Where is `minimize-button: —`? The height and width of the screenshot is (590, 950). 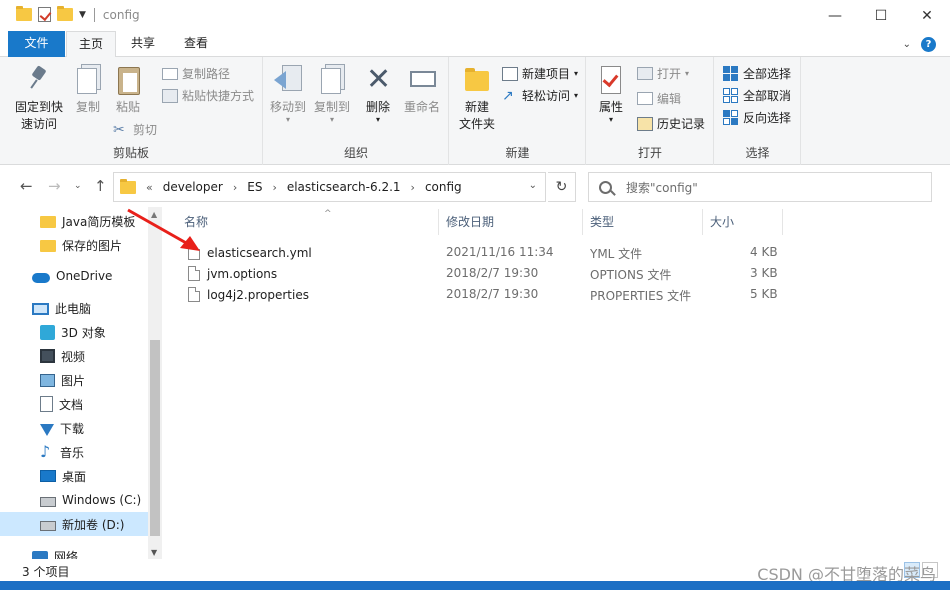 minimize-button: — is located at coordinates (835, 15).